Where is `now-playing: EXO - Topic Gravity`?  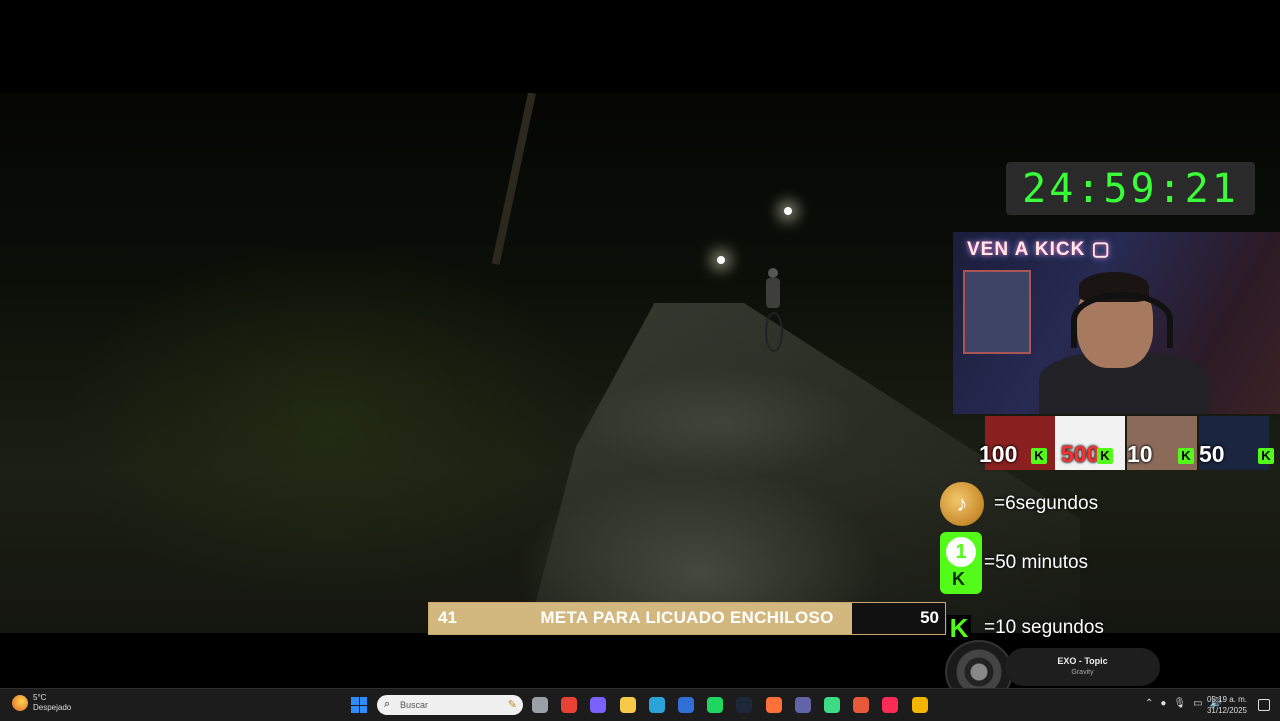 now-playing: EXO - Topic Gravity is located at coordinates (1082, 667).